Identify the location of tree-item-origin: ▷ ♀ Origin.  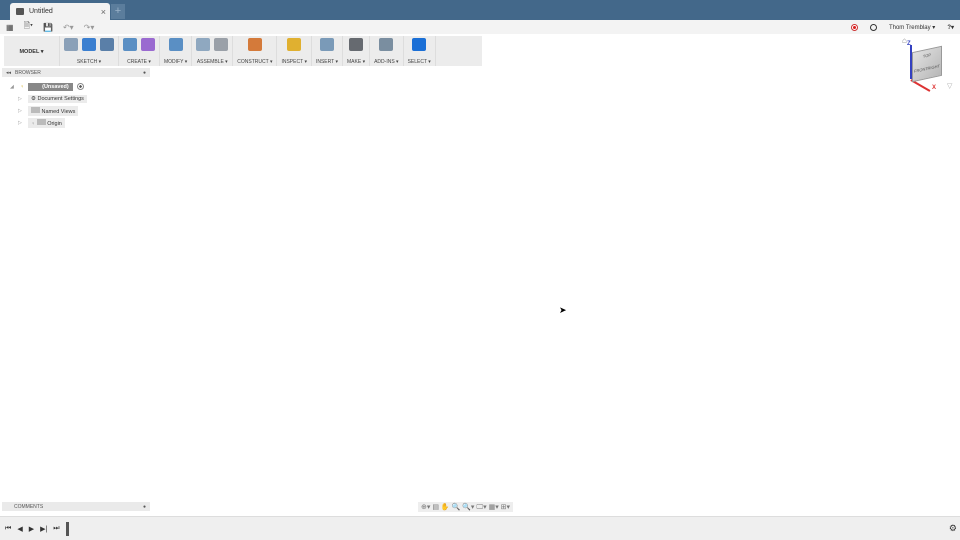
(41, 122).